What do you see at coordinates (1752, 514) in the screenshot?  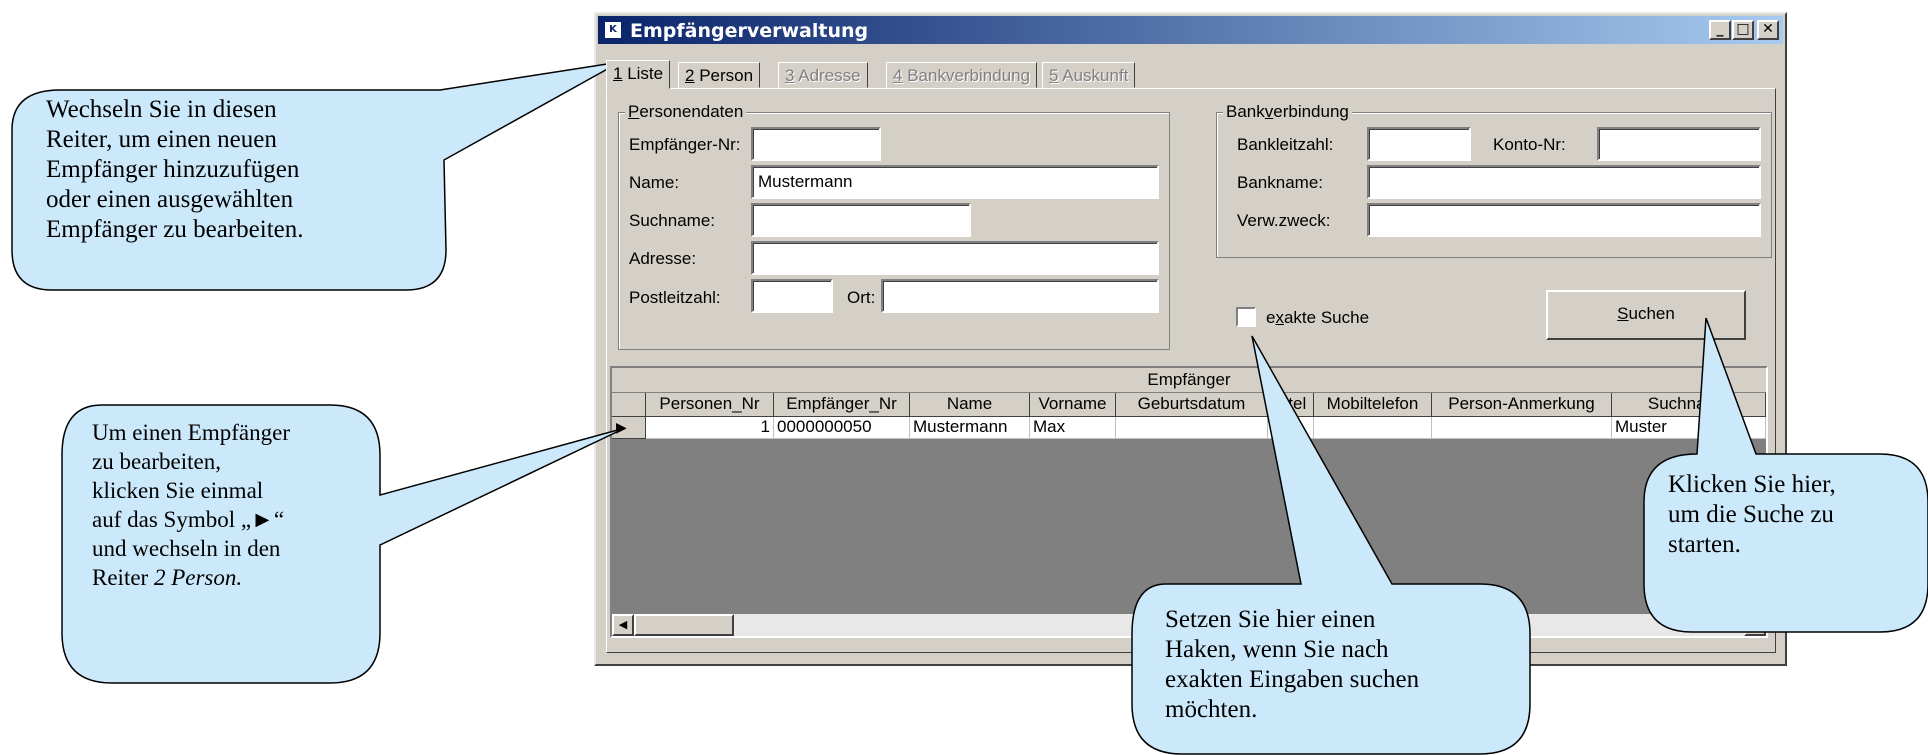 I see `search-callout-text: Klicken Sie hier, um die Suche zu starten.` at bounding box center [1752, 514].